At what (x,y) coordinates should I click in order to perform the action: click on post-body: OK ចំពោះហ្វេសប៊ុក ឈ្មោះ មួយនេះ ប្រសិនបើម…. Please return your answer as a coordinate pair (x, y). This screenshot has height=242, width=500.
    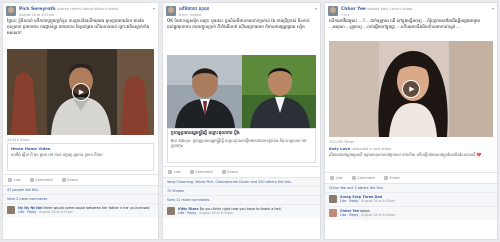
    Looking at the image, I should click on (238, 23).